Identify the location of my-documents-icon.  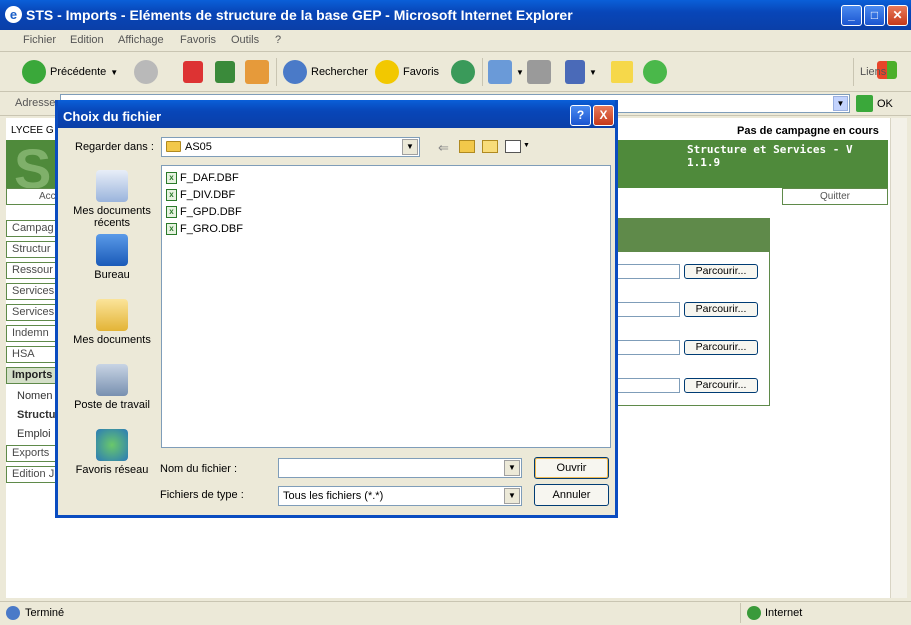
(112, 315).